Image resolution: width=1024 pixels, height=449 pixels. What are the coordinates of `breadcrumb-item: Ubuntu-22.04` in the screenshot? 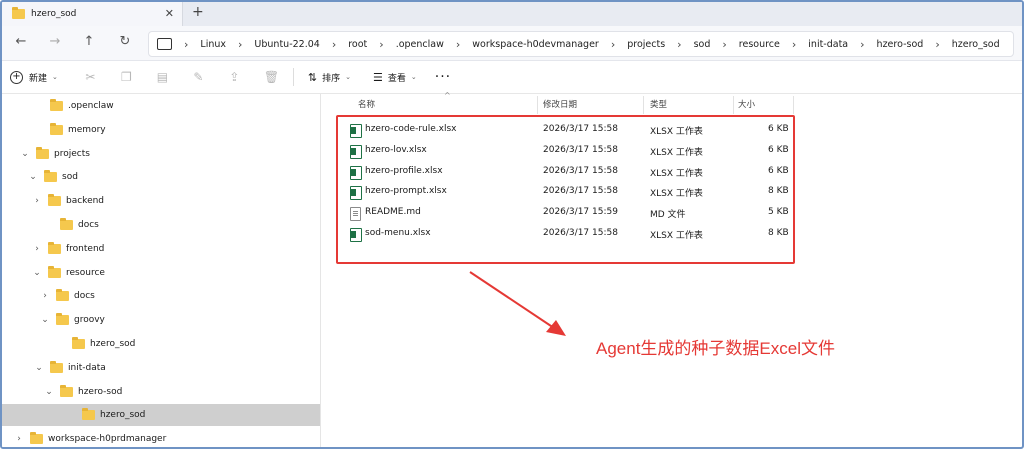 It's located at (286, 44).